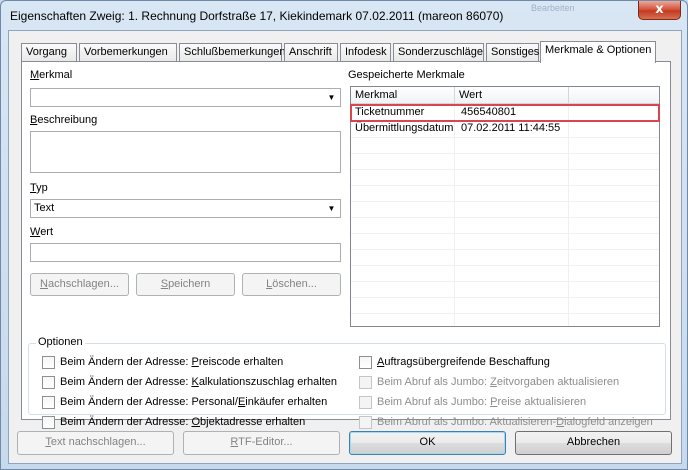 The height and width of the screenshot is (470, 688). I want to click on tab-vorgang: Vorgang, so click(49, 52).